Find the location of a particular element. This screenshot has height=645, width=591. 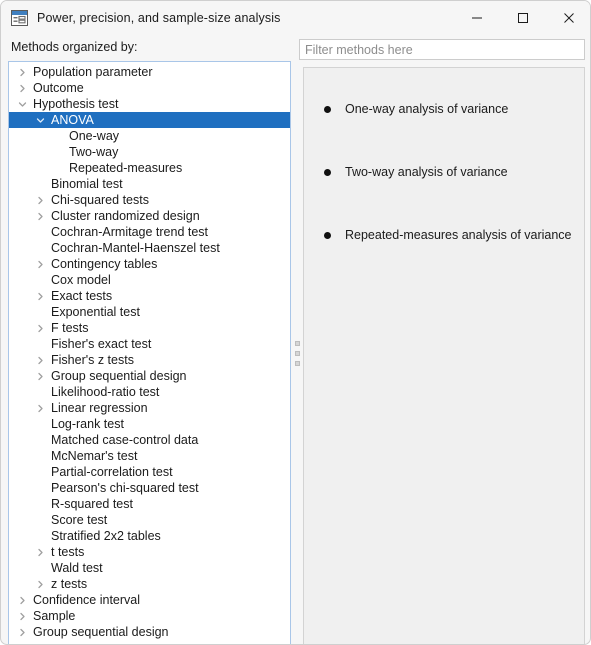

tree-item-label: Population parameter is located at coordinates (93, 72).